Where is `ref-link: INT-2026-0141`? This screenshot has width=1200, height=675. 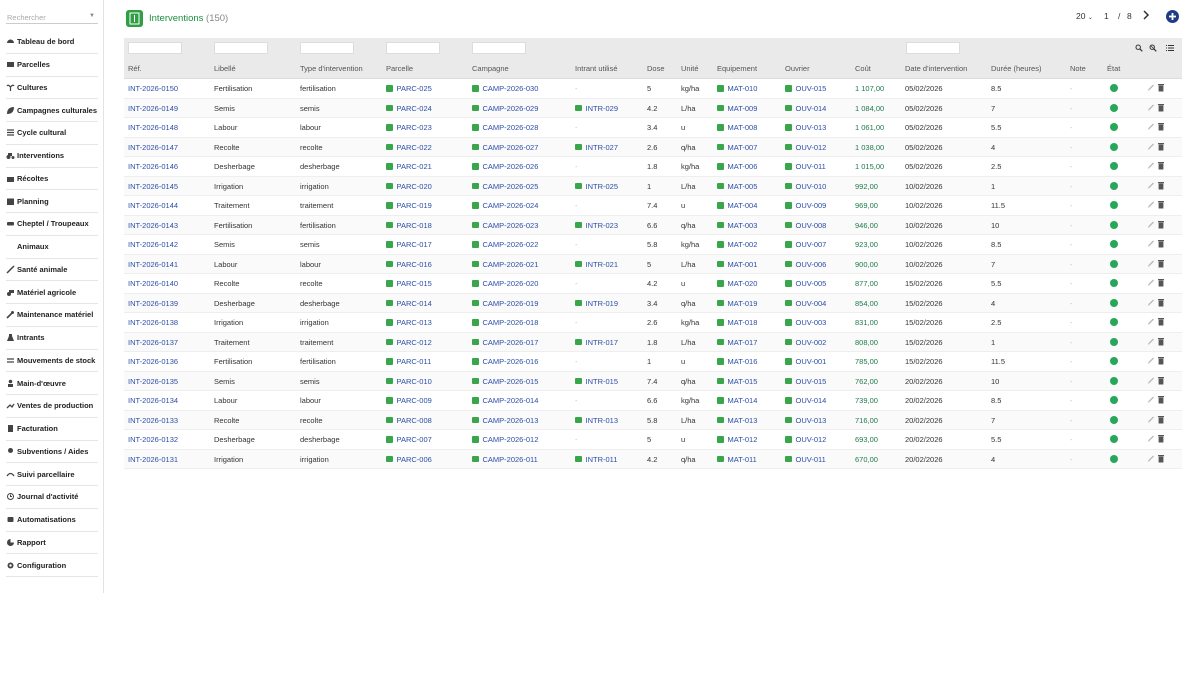 ref-link: INT-2026-0141 is located at coordinates (153, 264).